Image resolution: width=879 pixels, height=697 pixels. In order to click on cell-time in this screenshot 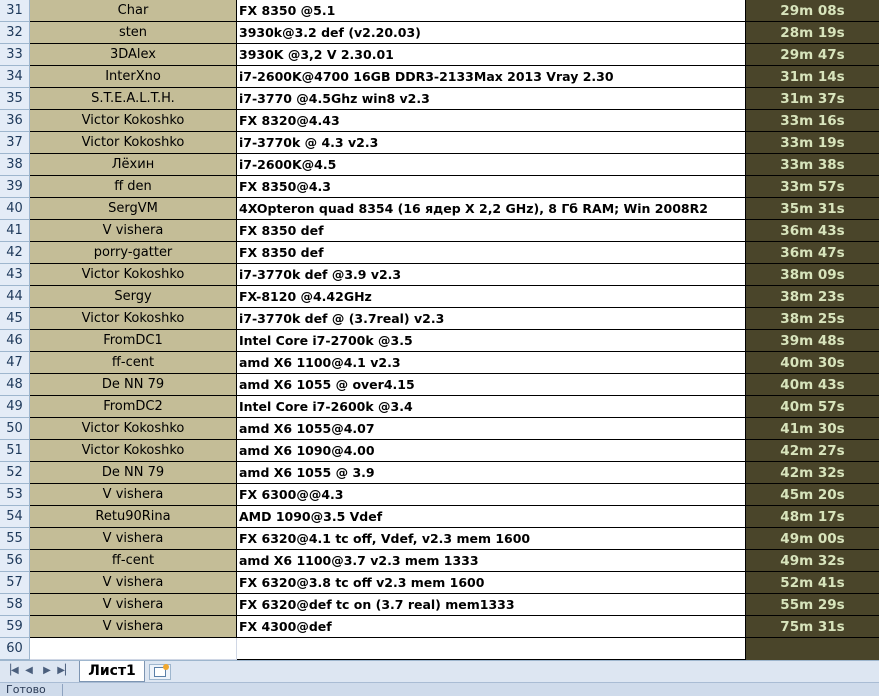, I will do `click(812, 649)`.